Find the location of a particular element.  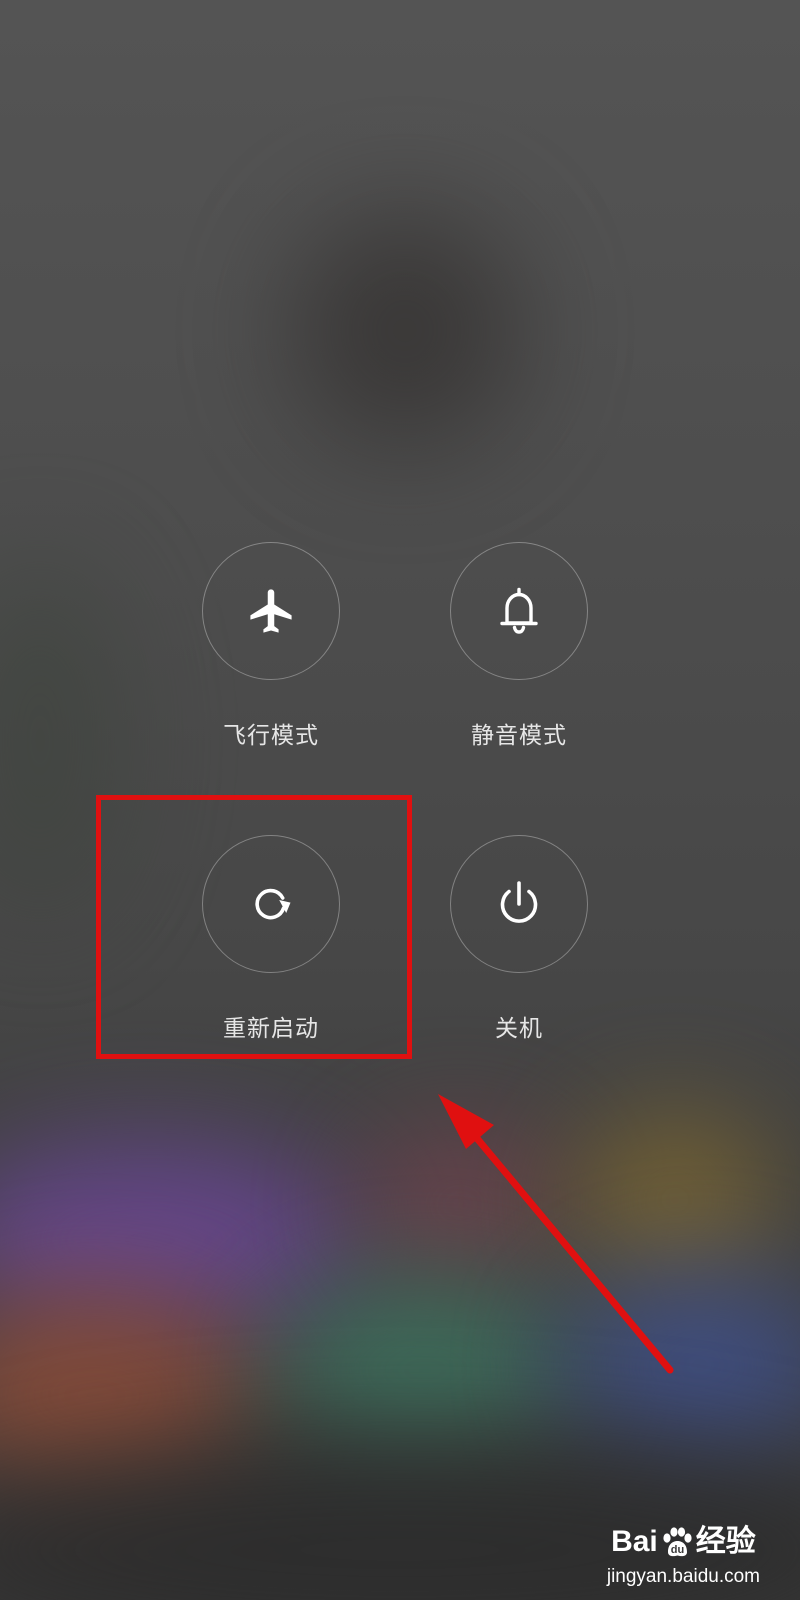

watermark-logo: Bai du 经验 is located at coordinates (683, 1542).